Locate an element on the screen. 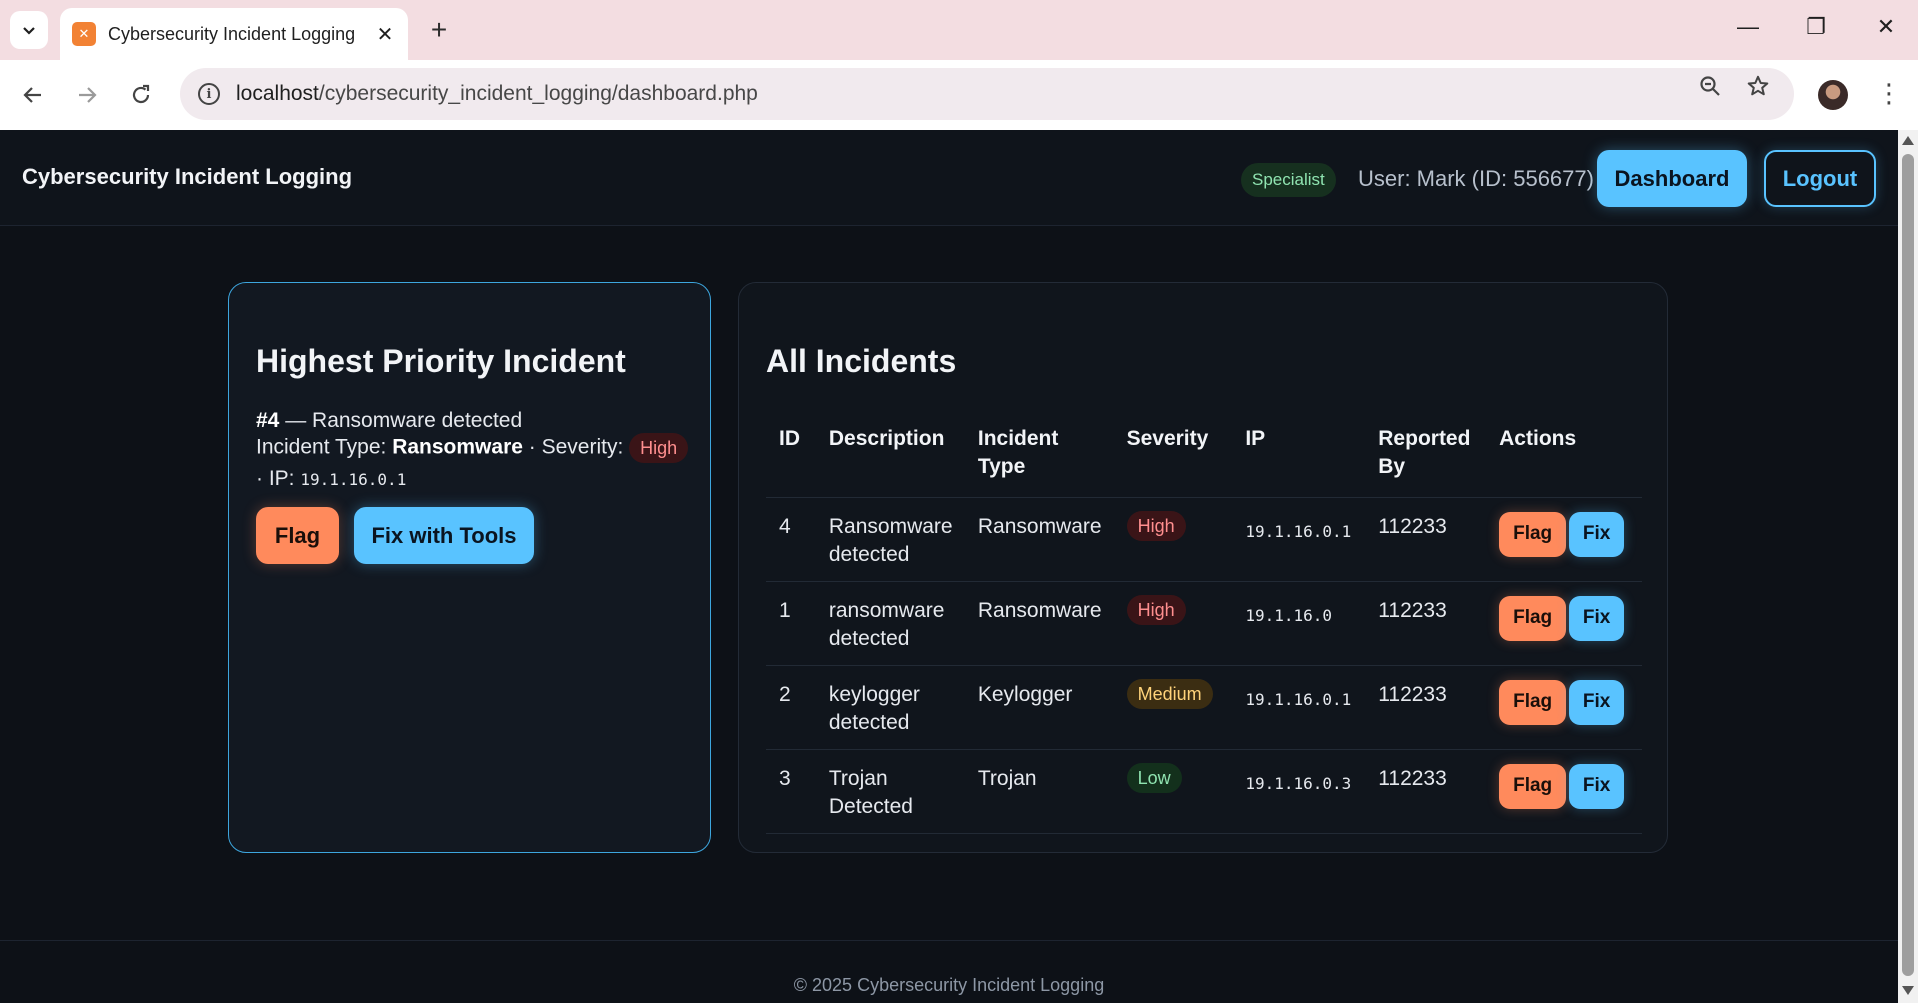  severity-badge: Medium is located at coordinates (1169, 693).